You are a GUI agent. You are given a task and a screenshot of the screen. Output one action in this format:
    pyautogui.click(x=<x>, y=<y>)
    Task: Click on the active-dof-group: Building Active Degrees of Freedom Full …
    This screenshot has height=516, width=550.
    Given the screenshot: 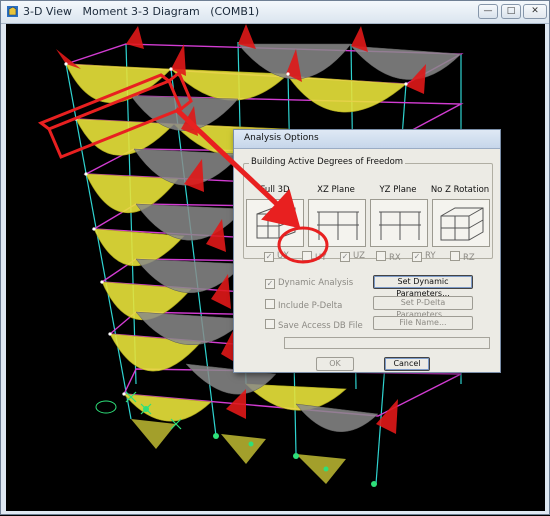 What is the action you would take?
    pyautogui.click(x=368, y=208)
    